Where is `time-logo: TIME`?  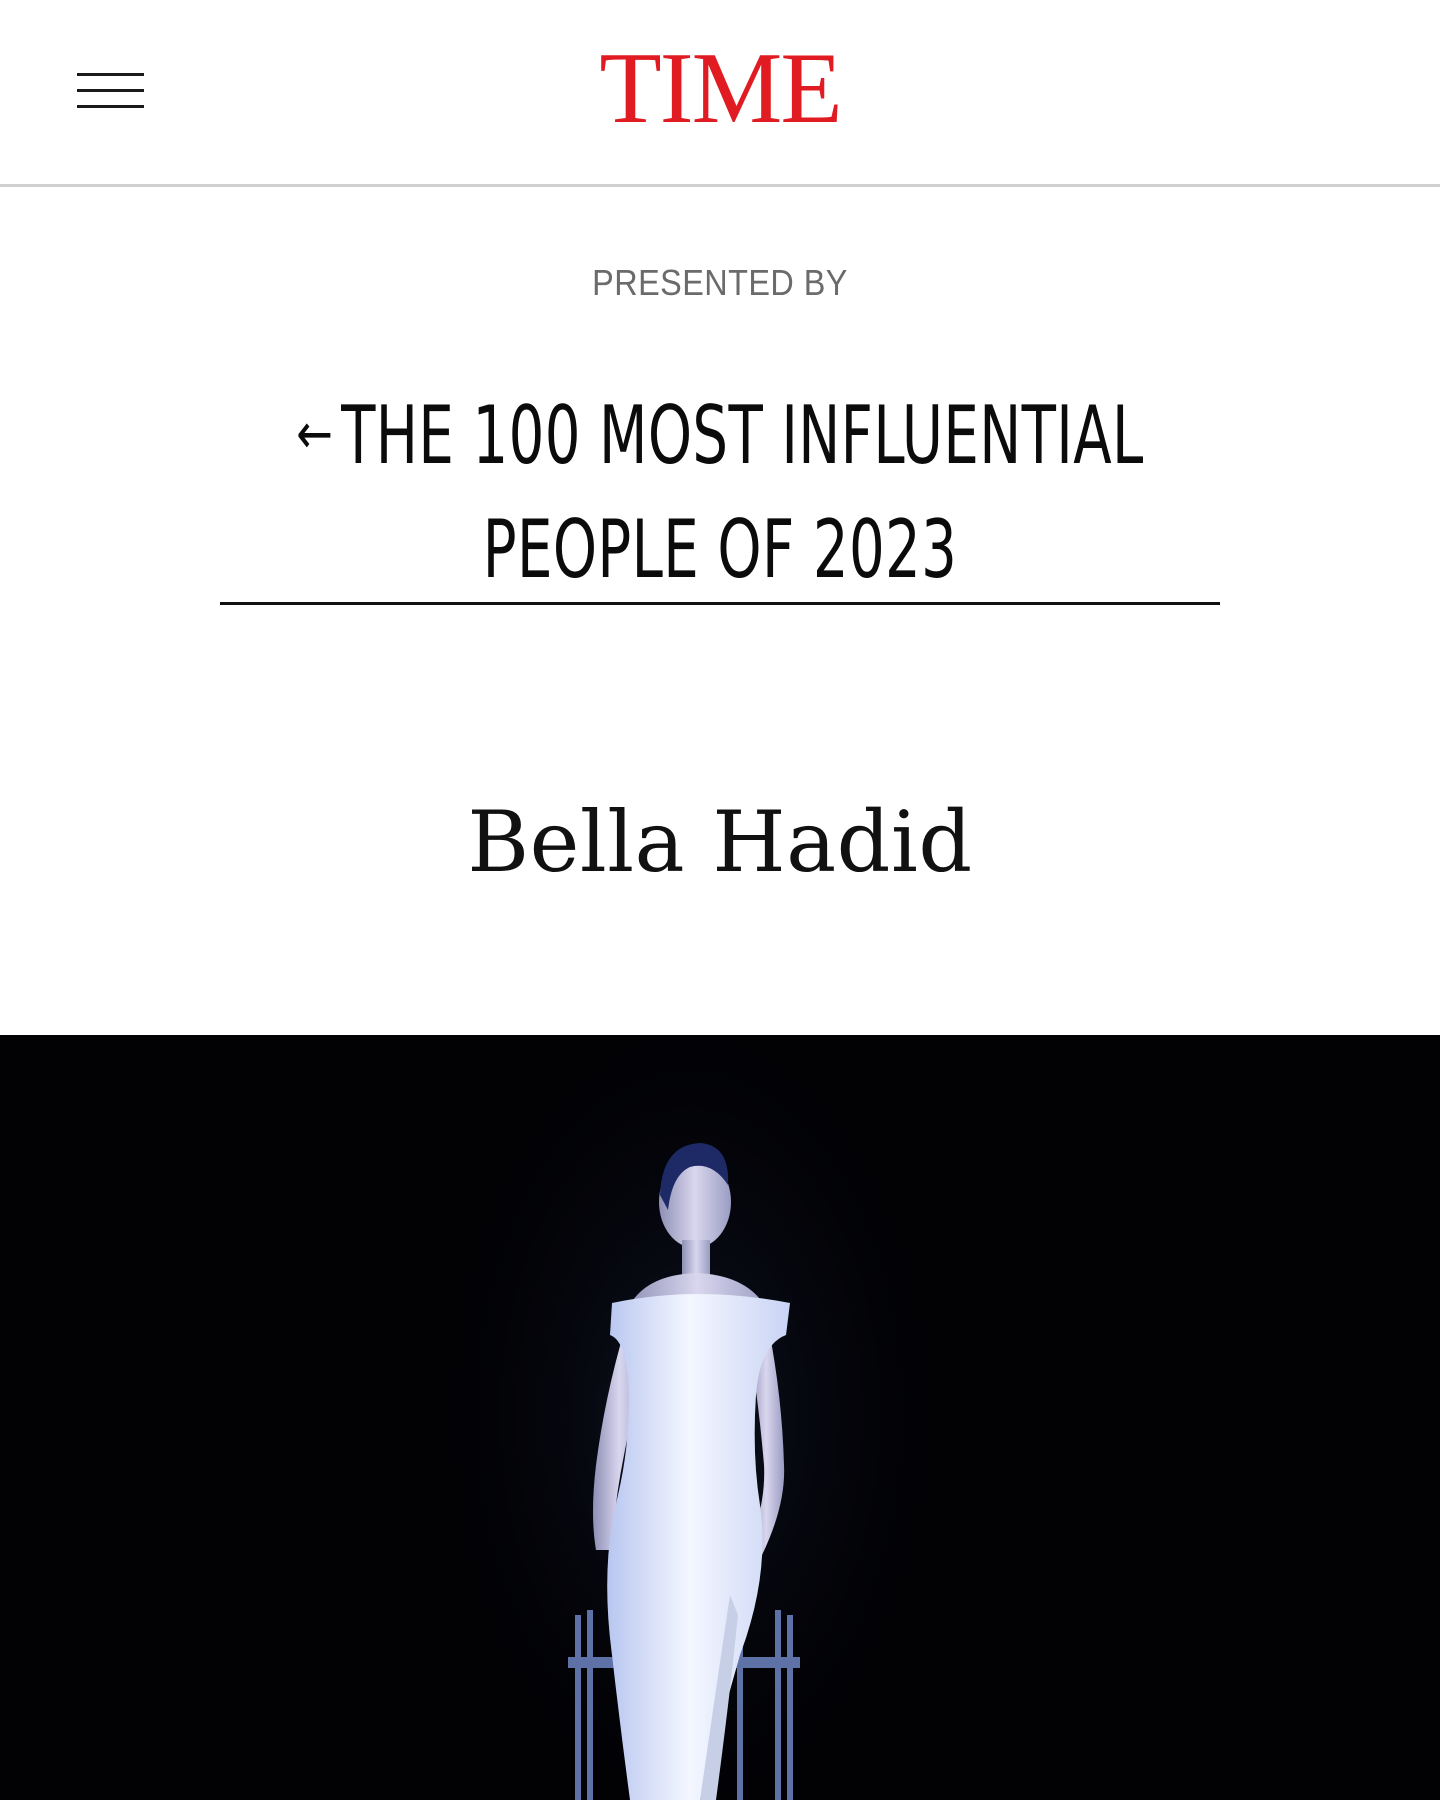 time-logo: TIME is located at coordinates (720, 89).